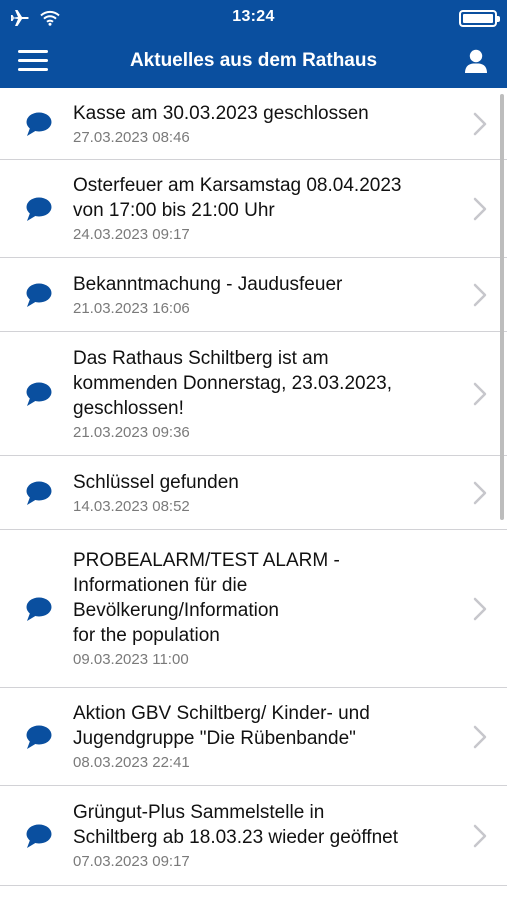 This screenshot has width=507, height=900. What do you see at coordinates (265, 893) in the screenshot?
I see `news-text: Bekanntmachung - Rattenbekämpfung` at bounding box center [265, 893].